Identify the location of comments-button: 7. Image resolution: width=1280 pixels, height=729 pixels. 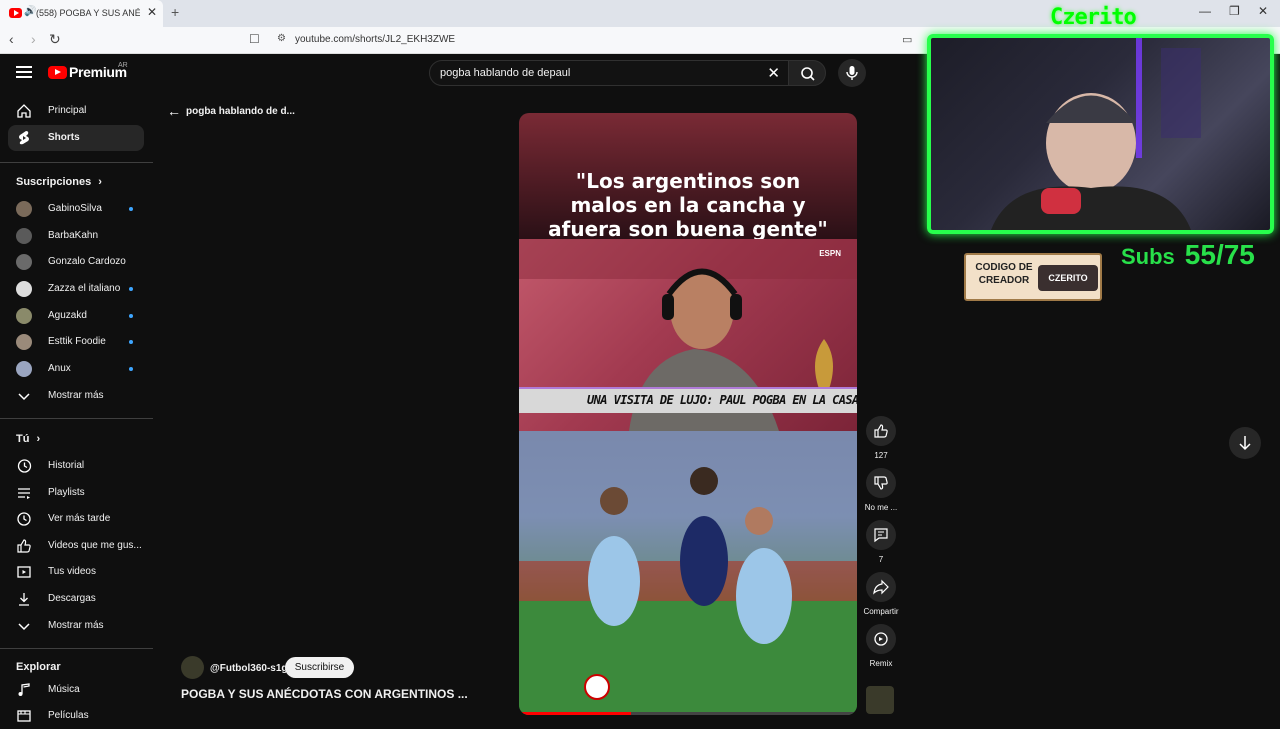
(881, 542).